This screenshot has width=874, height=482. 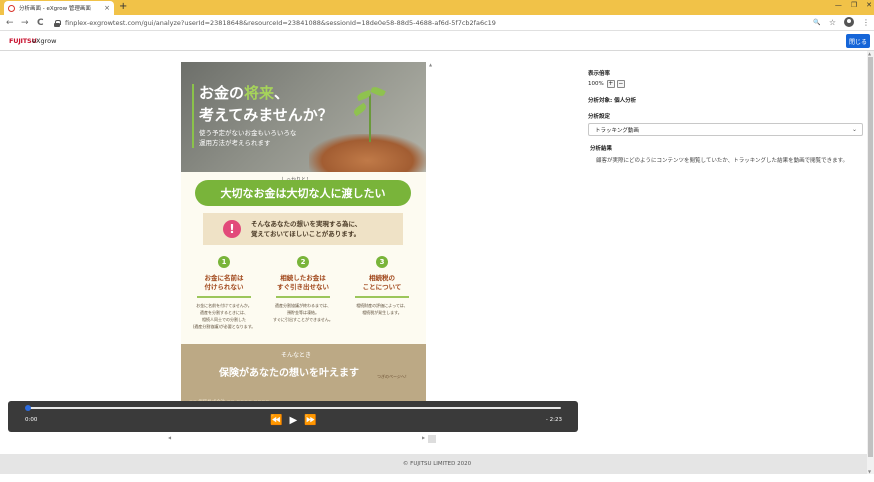 I want to click on point-title: 相続税の ことについて, so click(x=382, y=282).